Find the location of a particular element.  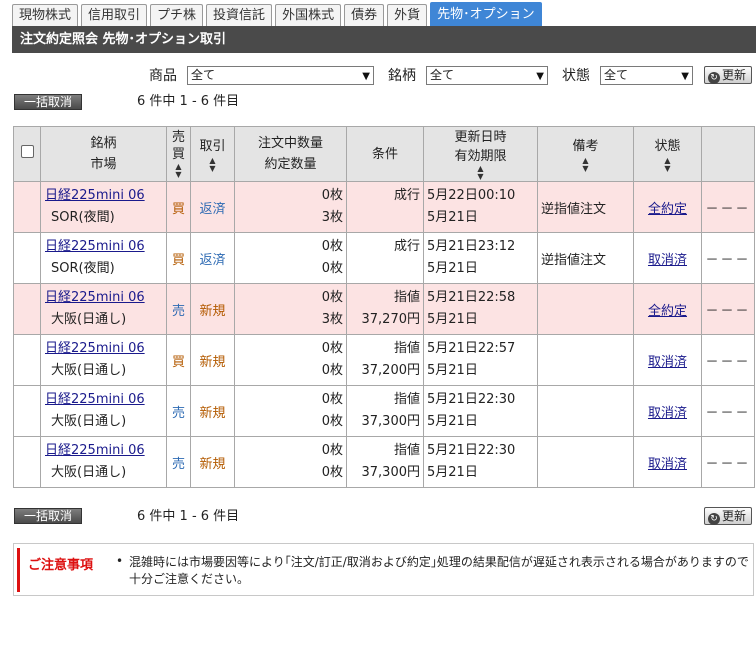

refresh-button-top: ↻ 更新 is located at coordinates (728, 75).